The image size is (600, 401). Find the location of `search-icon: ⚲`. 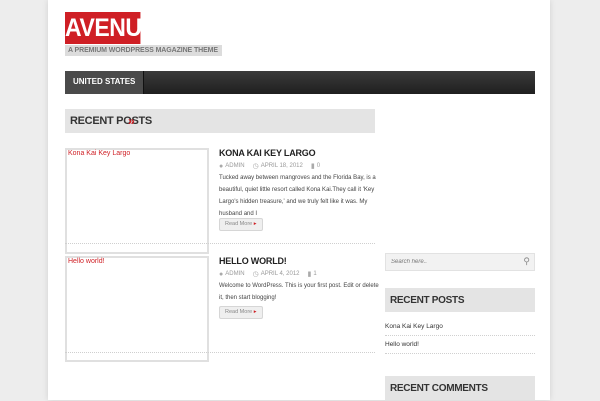

search-icon: ⚲ is located at coordinates (526, 261).